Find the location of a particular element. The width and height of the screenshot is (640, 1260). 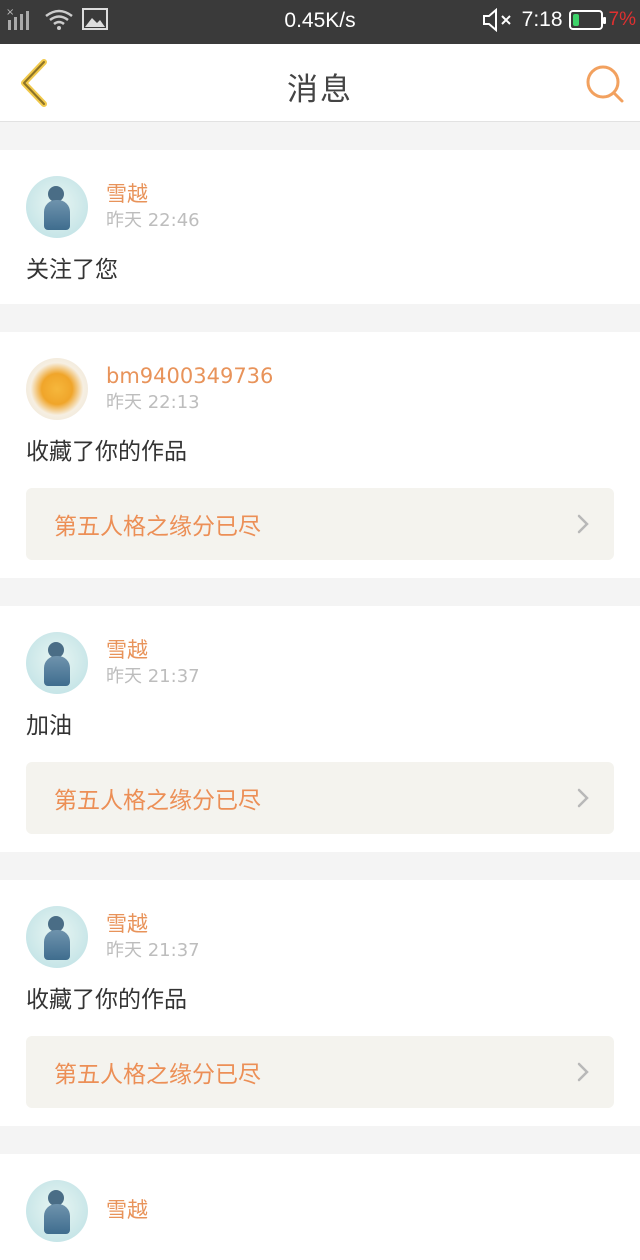

message-card: 雪越 is located at coordinates (320, 1207).